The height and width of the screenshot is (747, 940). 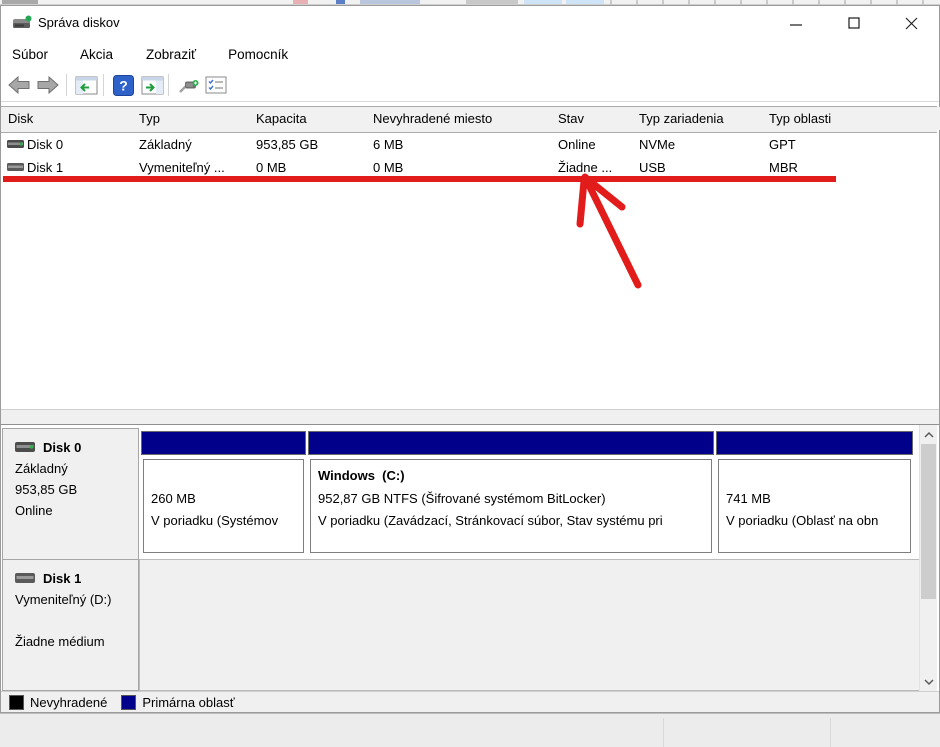 I want to click on show-console-tree-button, so click(x=86, y=85).